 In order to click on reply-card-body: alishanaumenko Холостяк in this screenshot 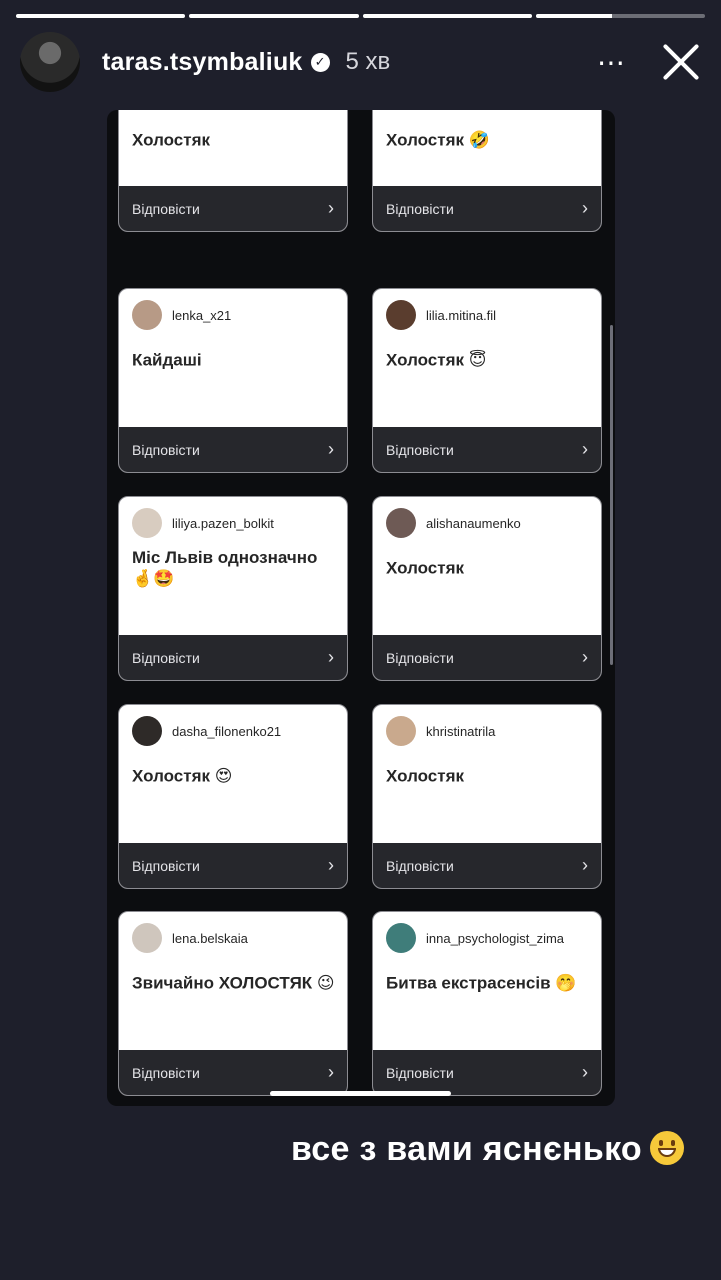, I will do `click(487, 566)`.